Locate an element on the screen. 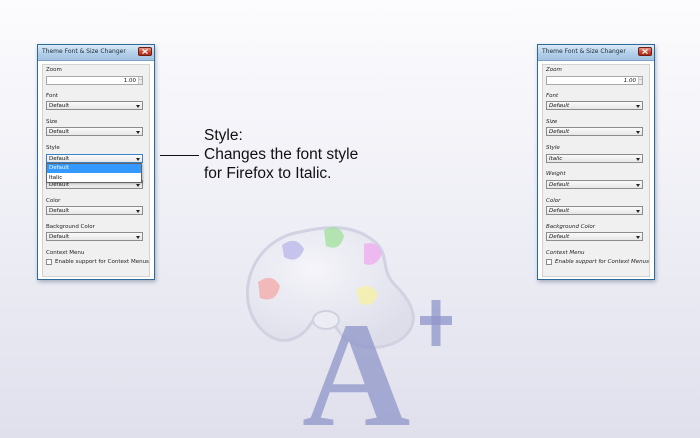 This screenshot has width=700, height=438. svg-text: A is located at coordinates (356, 365).